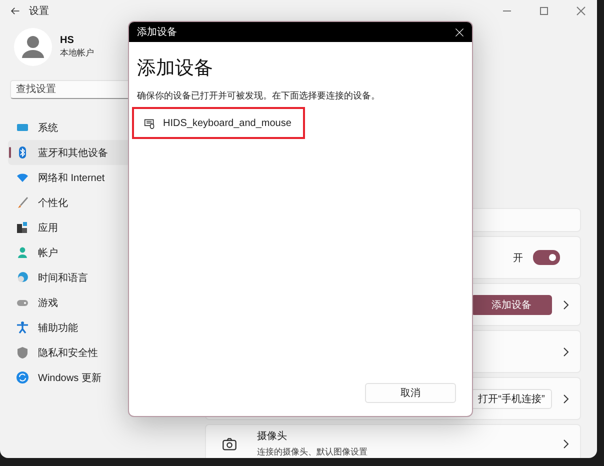 The height and width of the screenshot is (466, 604). I want to click on close-icon, so click(459, 32).